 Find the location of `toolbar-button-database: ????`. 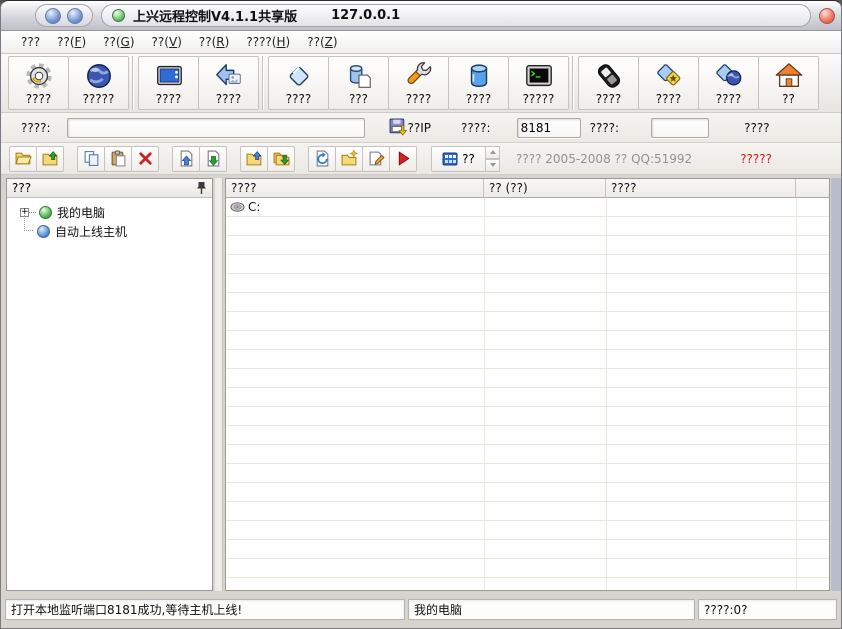

toolbar-button-database: ???? is located at coordinates (478, 83).